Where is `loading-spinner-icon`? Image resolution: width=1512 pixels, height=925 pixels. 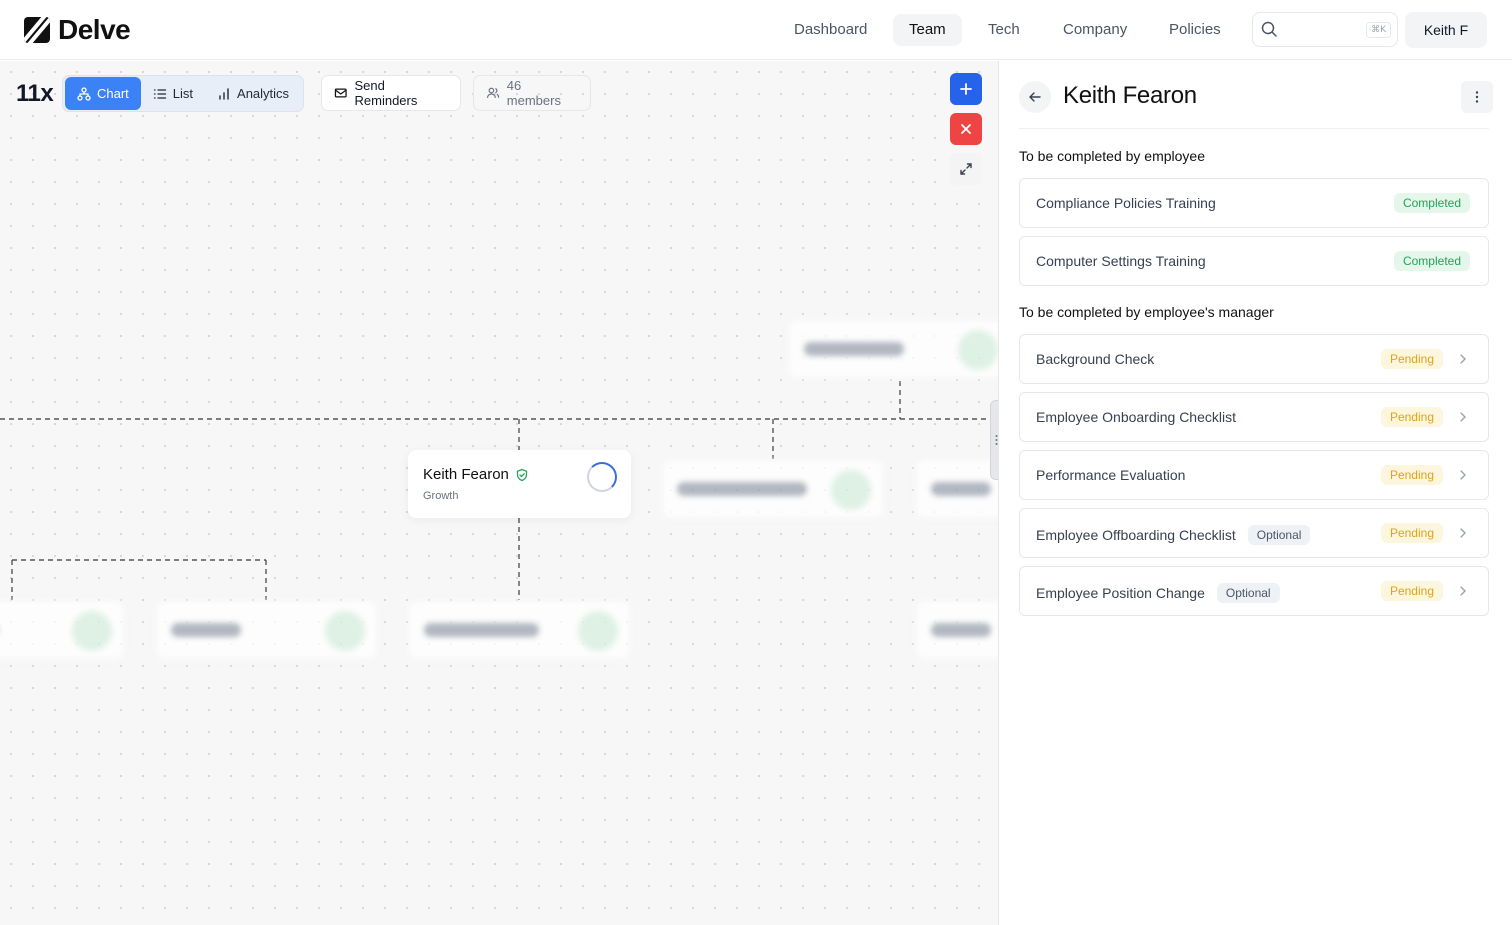 loading-spinner-icon is located at coordinates (602, 477).